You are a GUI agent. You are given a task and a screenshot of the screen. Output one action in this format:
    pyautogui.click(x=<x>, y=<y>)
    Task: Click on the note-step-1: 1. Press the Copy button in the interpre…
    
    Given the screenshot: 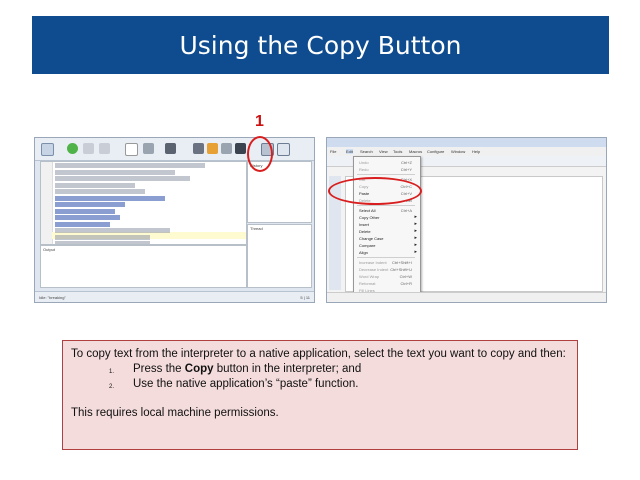 What is the action you would take?
    pyautogui.click(x=320, y=369)
    